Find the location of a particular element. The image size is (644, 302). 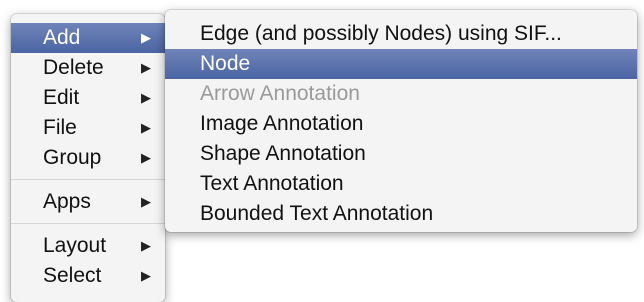

menu-item-label: Select is located at coordinates (72, 275).